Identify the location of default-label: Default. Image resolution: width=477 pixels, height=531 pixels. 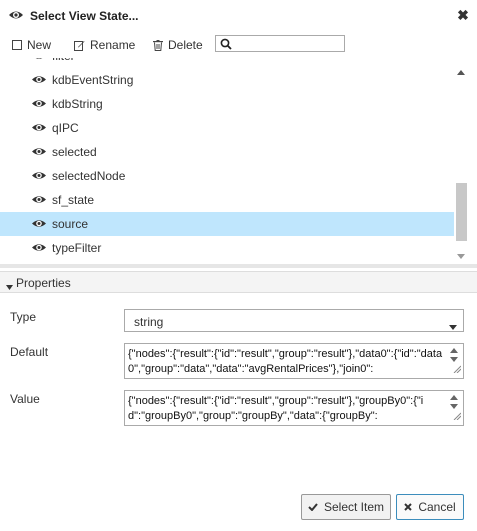
(29, 352).